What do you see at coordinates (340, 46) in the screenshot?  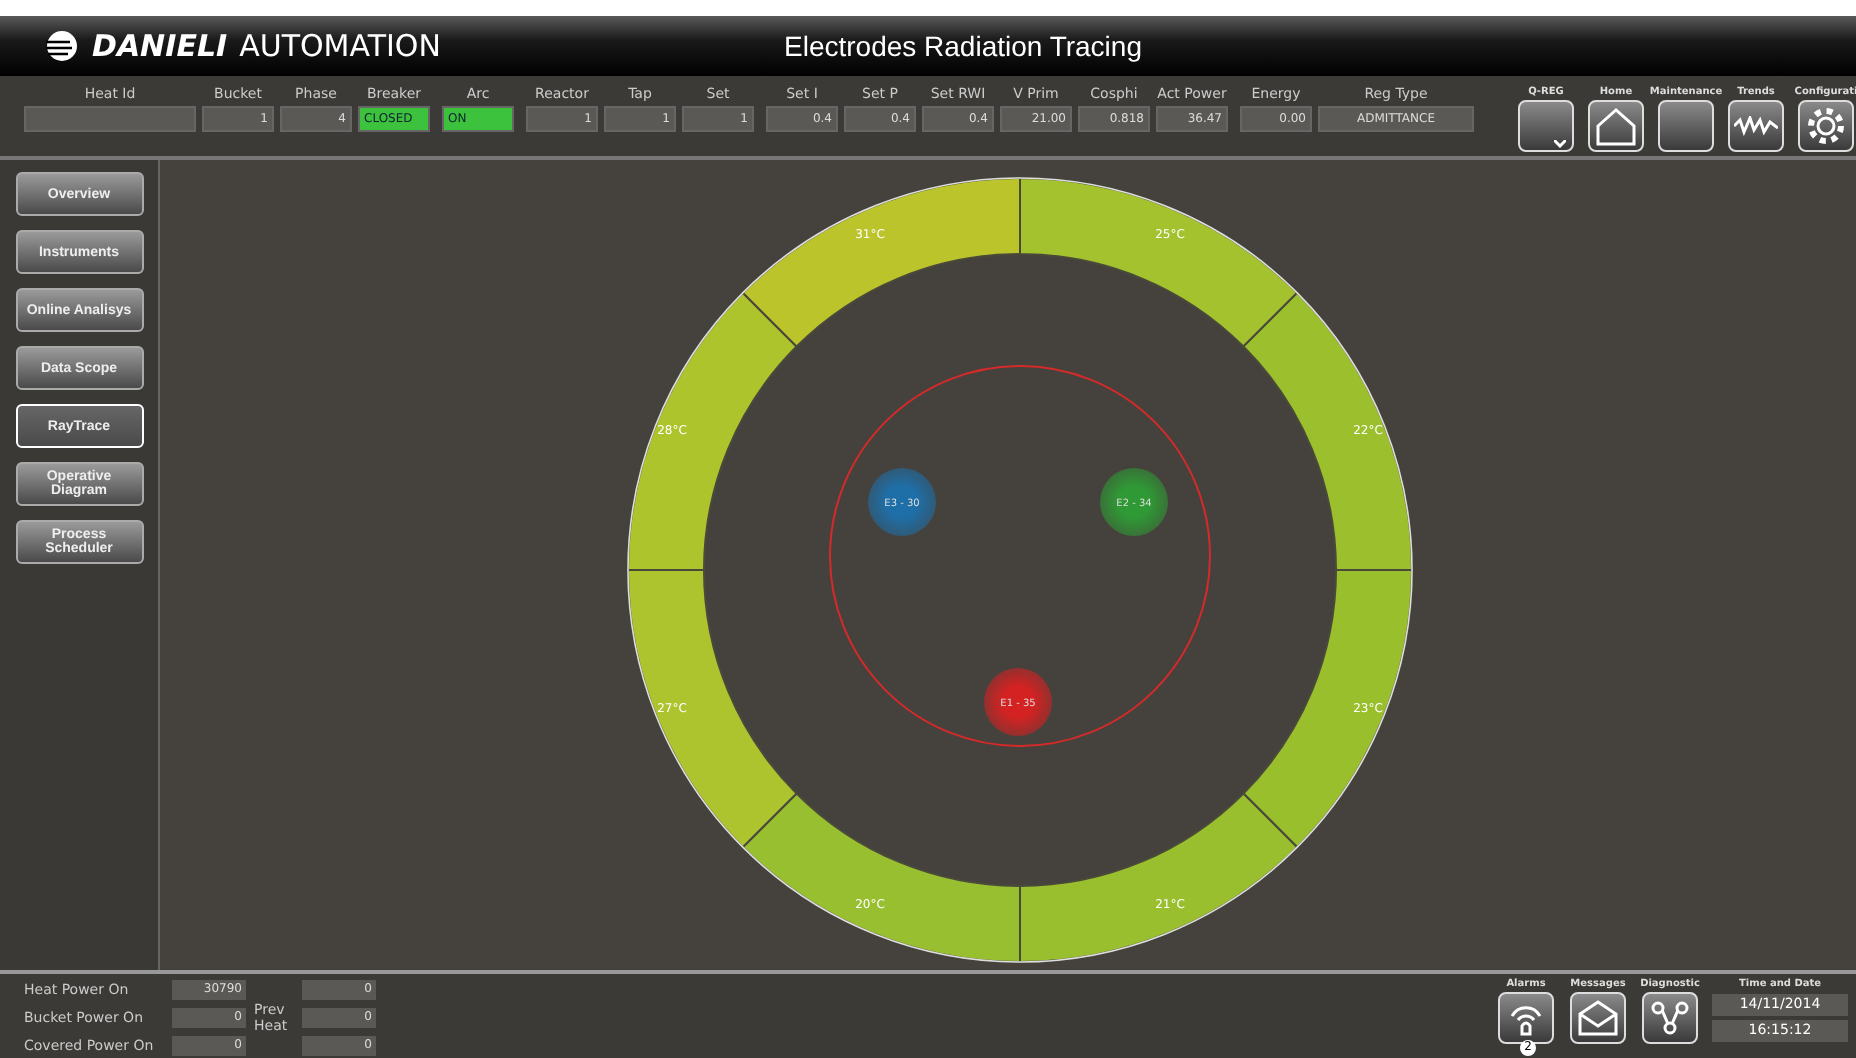 I see `brand-suffix: AUTOMATION` at bounding box center [340, 46].